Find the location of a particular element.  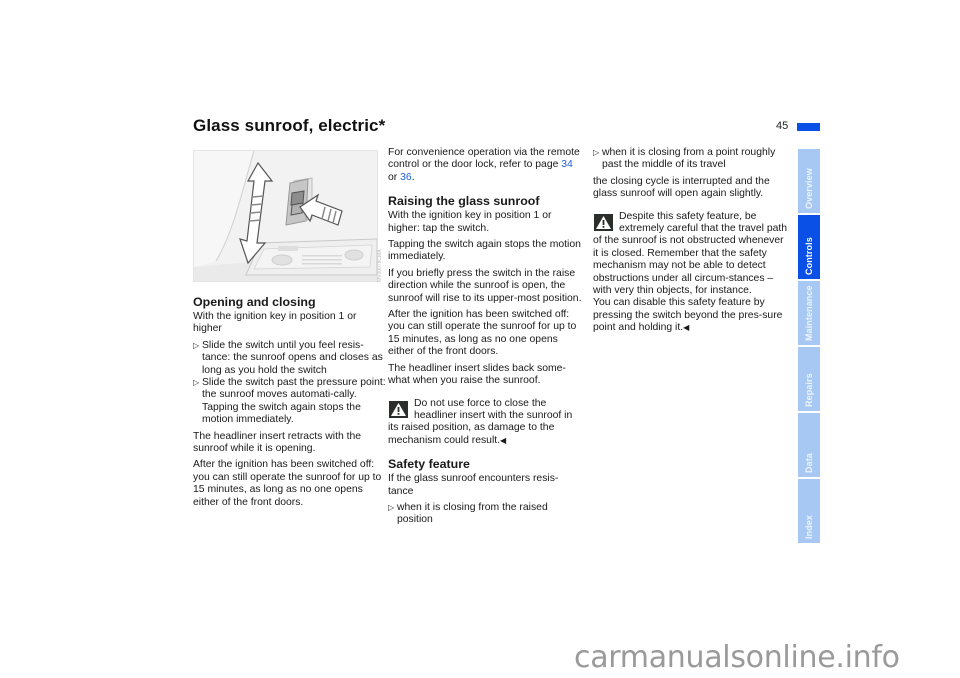

tab-maintenance: Maintenance is located at coordinates (809, 313).